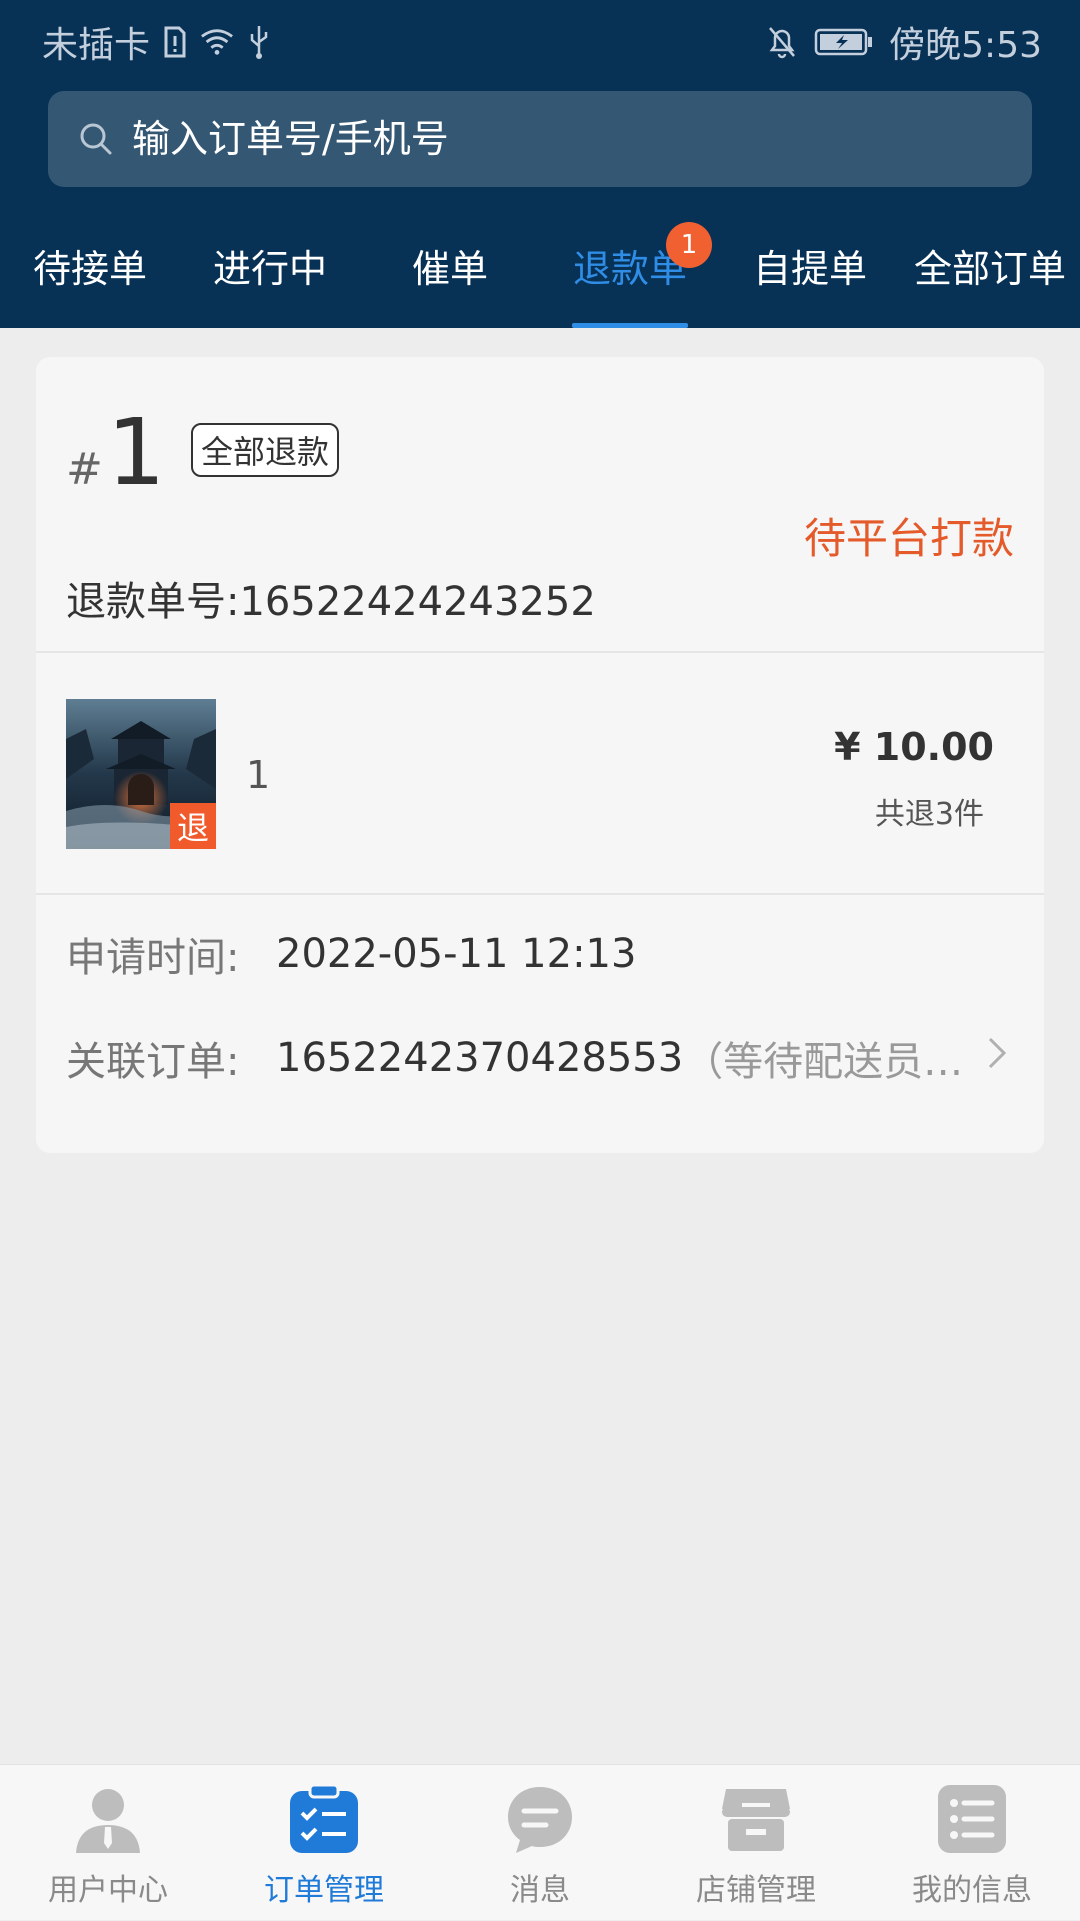 The width and height of the screenshot is (1080, 1921). I want to click on store-icon, so click(756, 1819).